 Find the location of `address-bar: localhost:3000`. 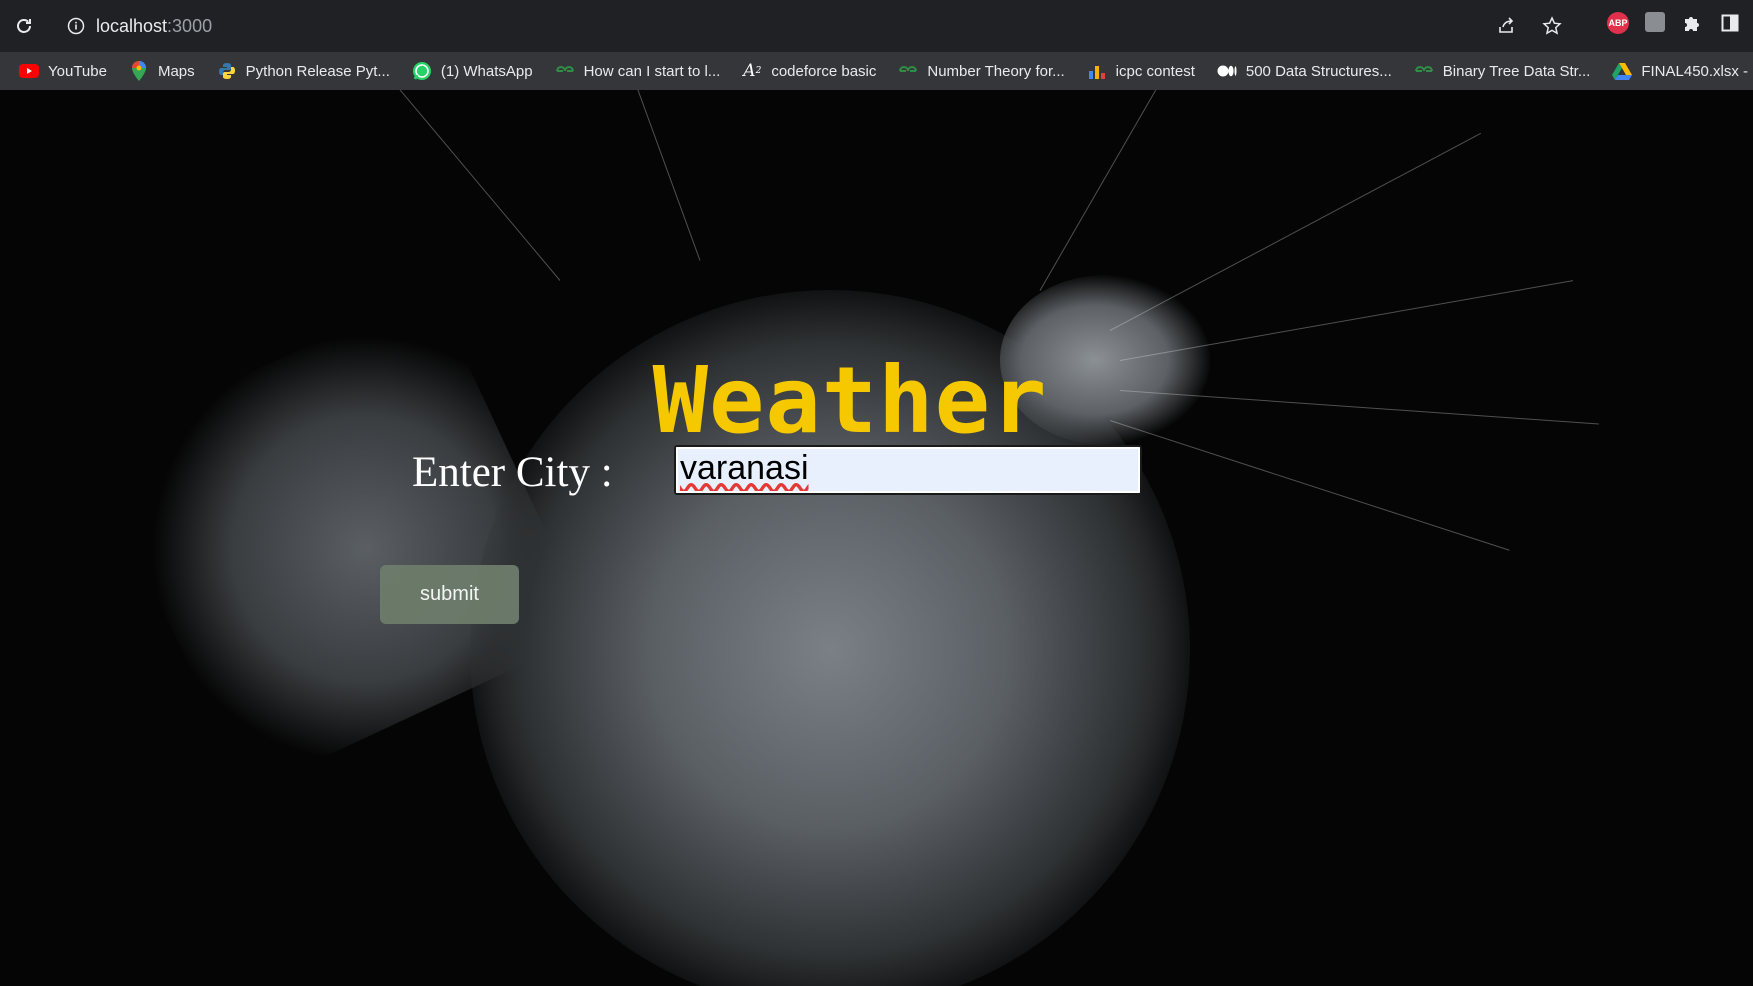

address-bar: localhost:3000 is located at coordinates (813, 26).